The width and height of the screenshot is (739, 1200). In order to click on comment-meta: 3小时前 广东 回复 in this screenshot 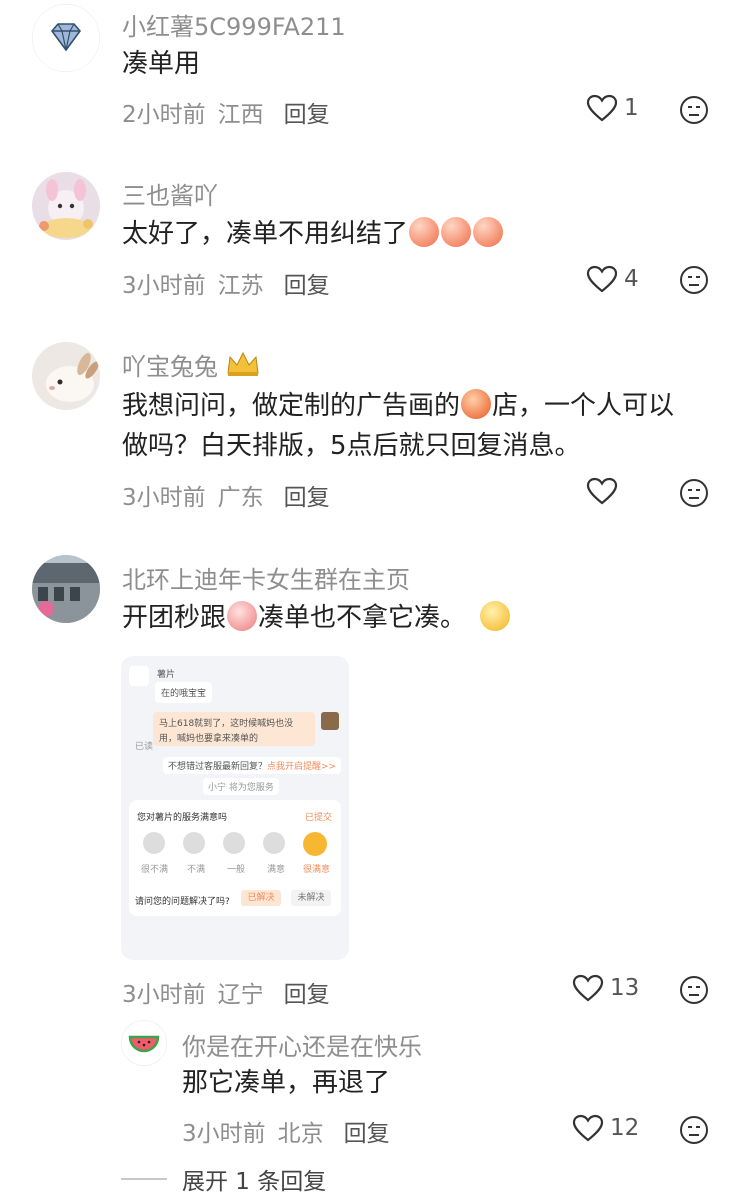, I will do `click(232, 495)`.